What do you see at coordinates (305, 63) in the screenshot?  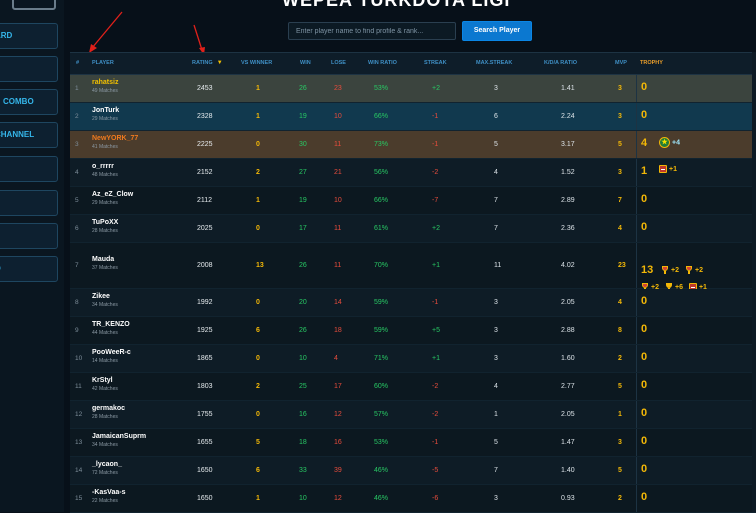 I see `col-header-win: WIN` at bounding box center [305, 63].